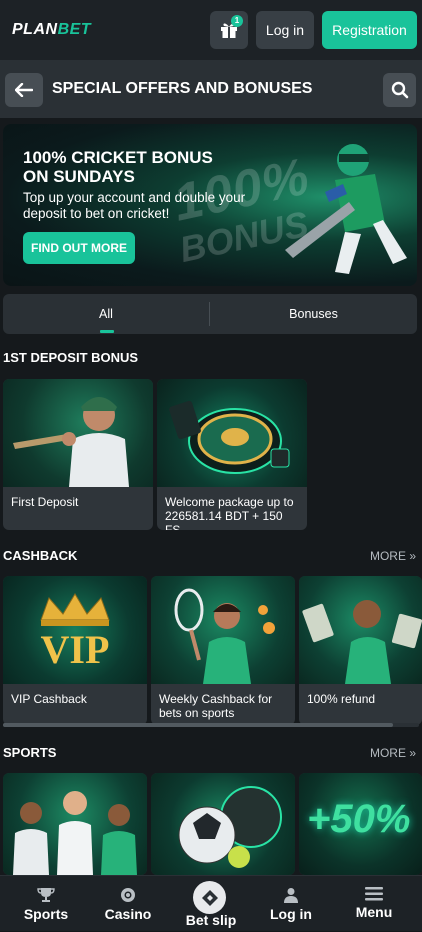  What do you see at coordinates (79, 248) in the screenshot?
I see `find-out-more-button: FIND OUT MORE` at bounding box center [79, 248].